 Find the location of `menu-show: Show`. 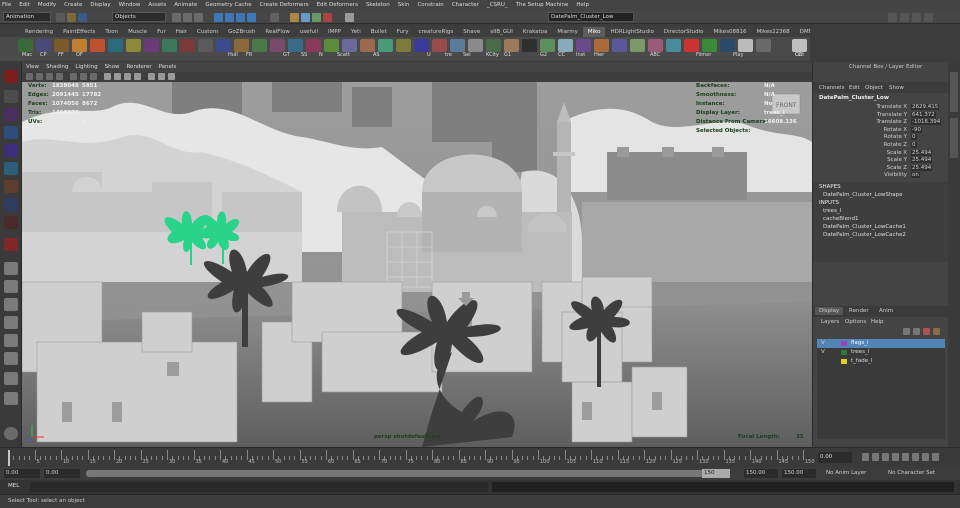

menu-show: Show is located at coordinates (896, 88).